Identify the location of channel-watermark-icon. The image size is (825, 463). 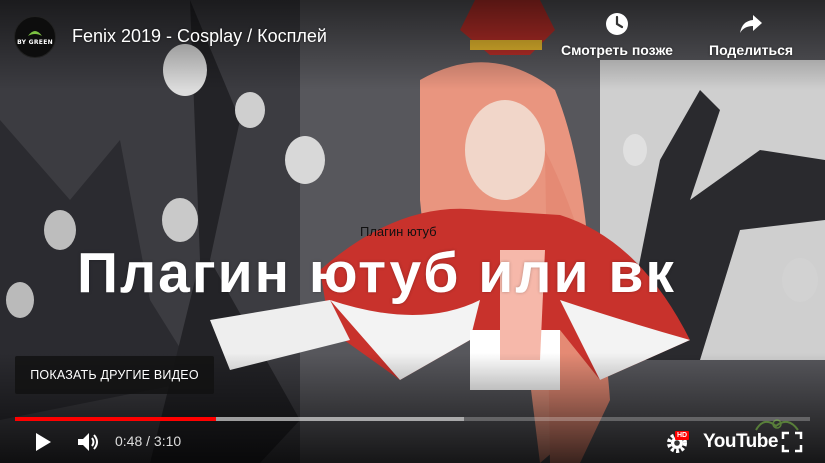
(777, 424).